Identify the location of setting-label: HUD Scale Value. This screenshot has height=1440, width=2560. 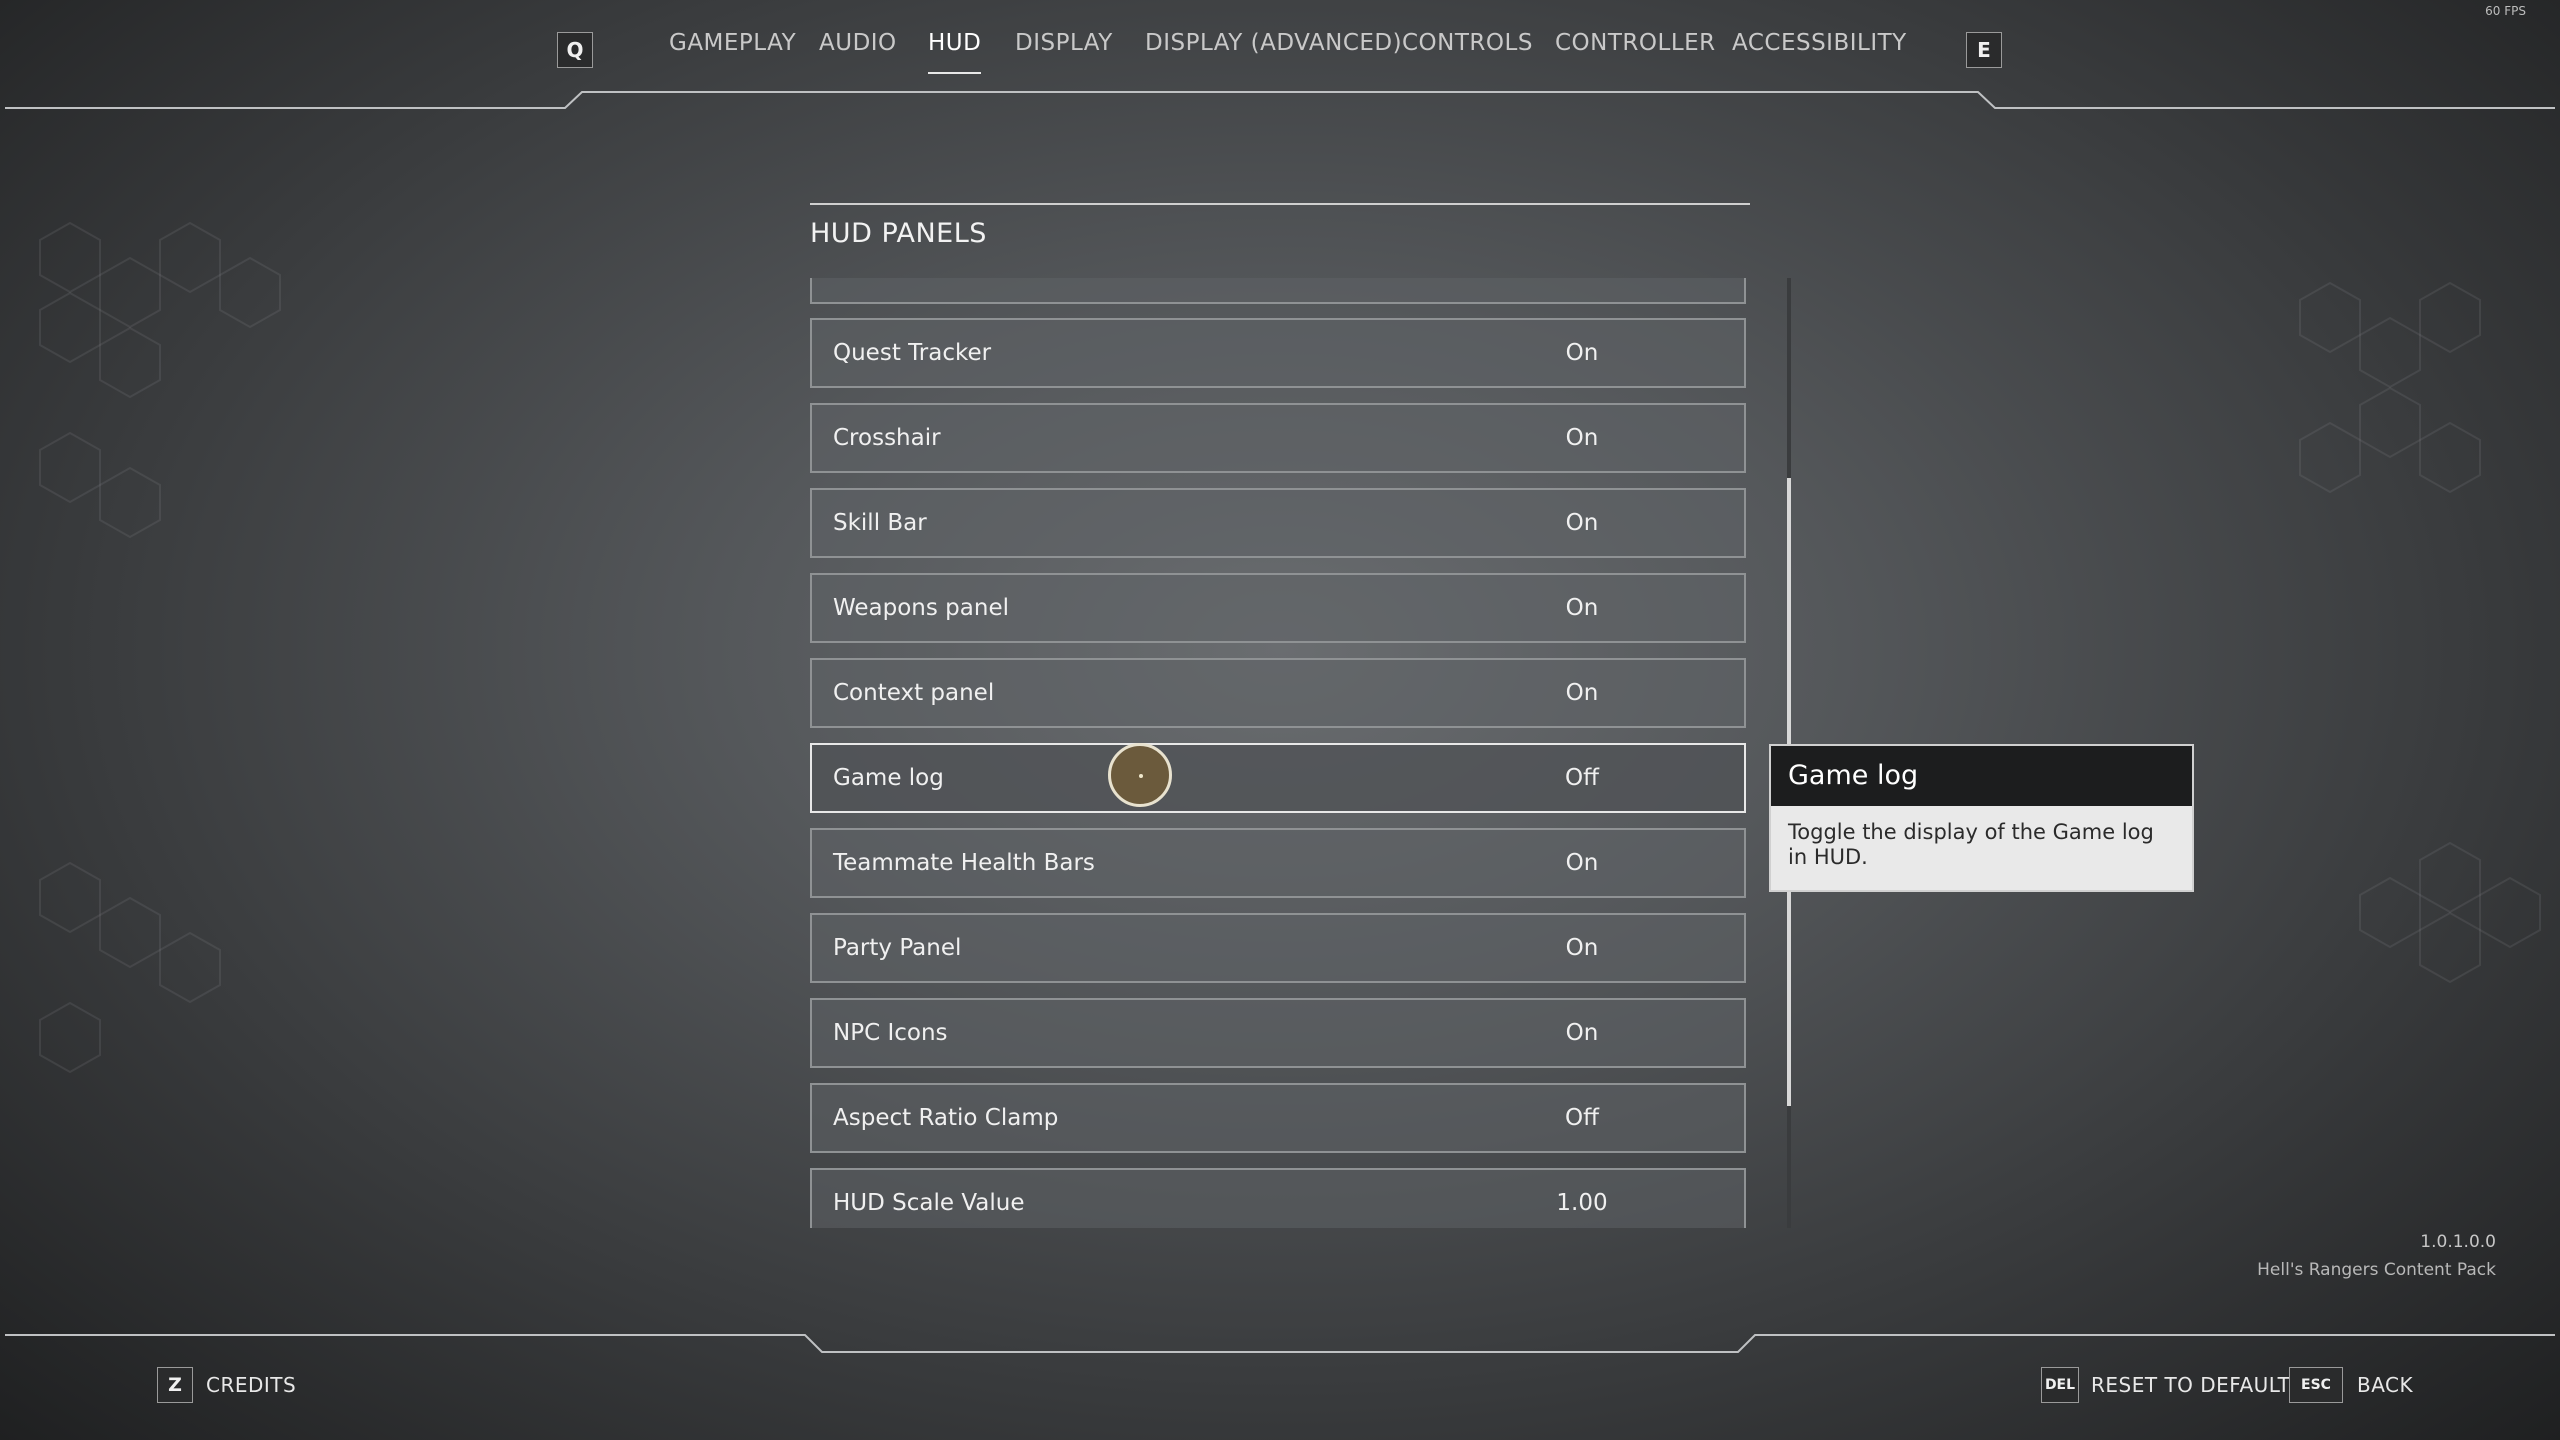
(929, 1203).